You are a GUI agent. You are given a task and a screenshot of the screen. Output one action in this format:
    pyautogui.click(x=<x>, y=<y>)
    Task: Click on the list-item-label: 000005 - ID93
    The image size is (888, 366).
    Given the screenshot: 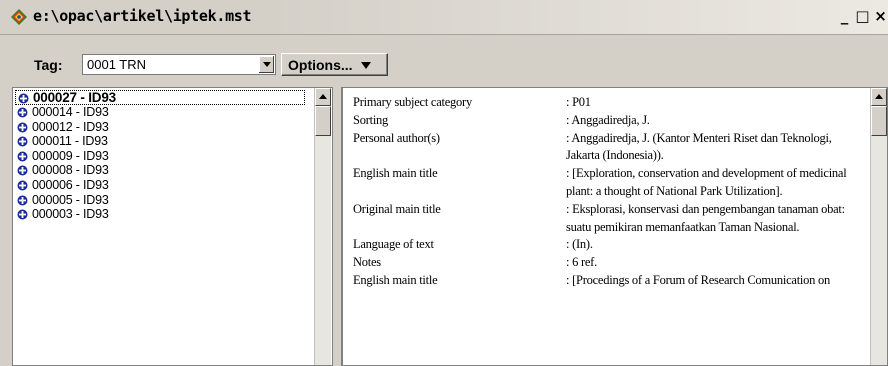 What is the action you would take?
    pyautogui.click(x=70, y=199)
    